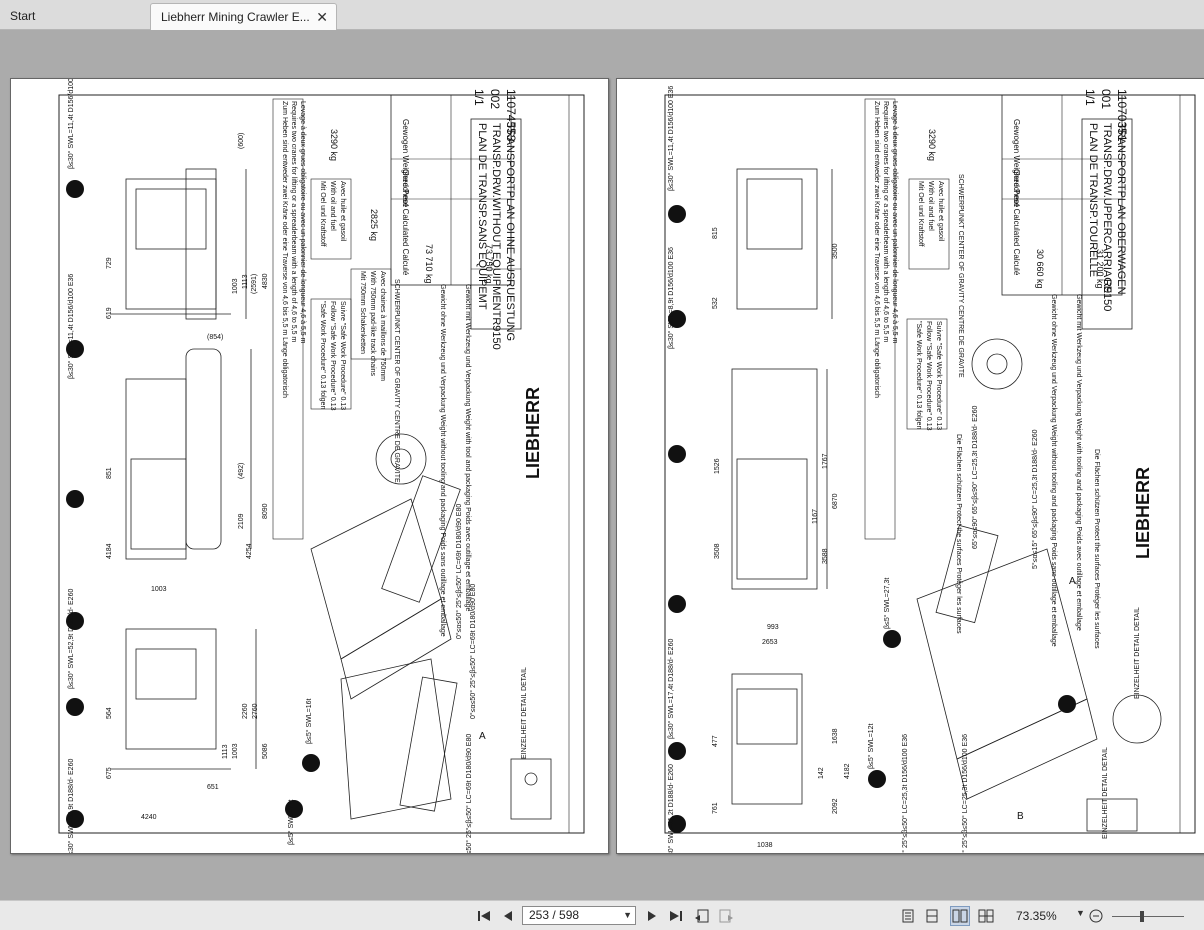  I want to click on back-view-icon, so click(702, 916).